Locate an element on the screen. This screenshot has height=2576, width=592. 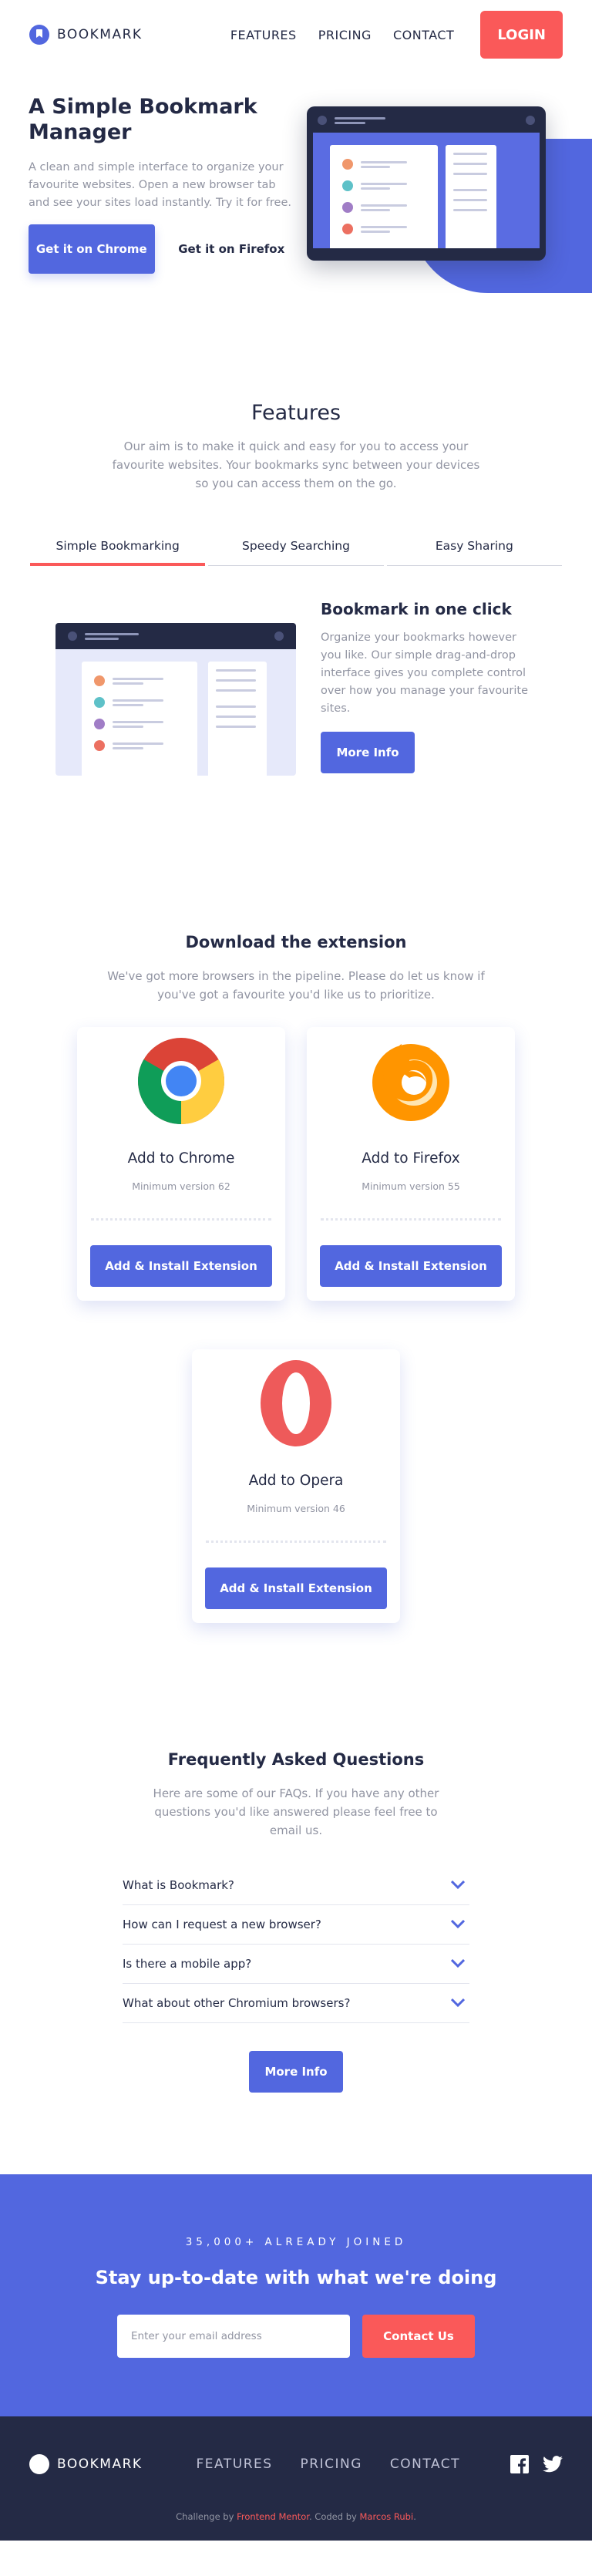
hero-illustration is located at coordinates (426, 183).